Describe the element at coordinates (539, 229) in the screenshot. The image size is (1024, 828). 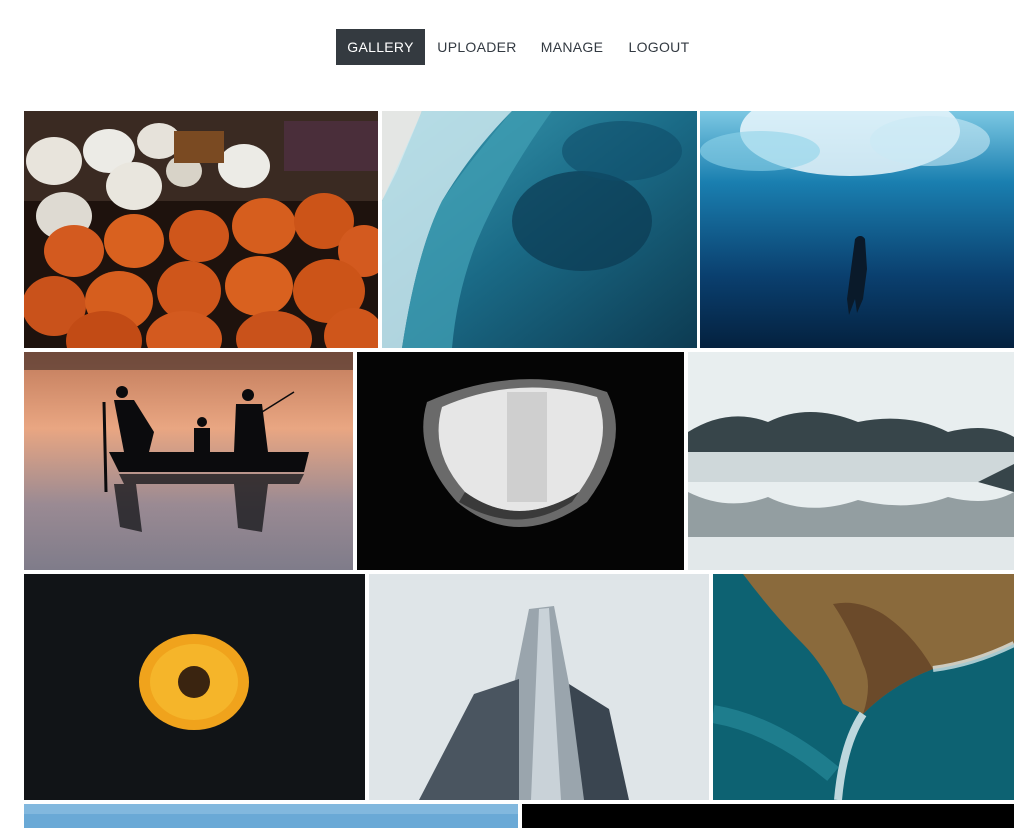
I see `gallery-photo-ocean-waves` at that location.